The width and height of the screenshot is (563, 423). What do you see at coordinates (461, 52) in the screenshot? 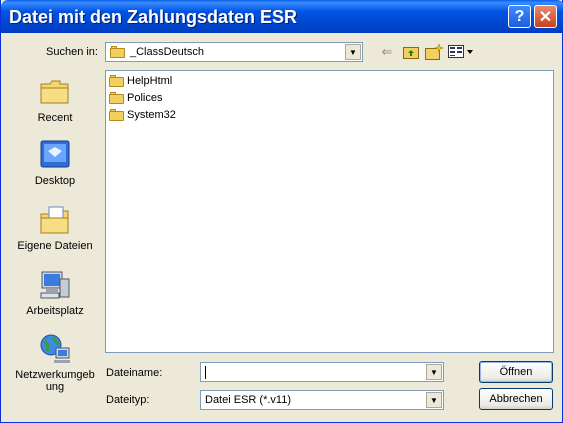
I see `view-menu-icon` at bounding box center [461, 52].